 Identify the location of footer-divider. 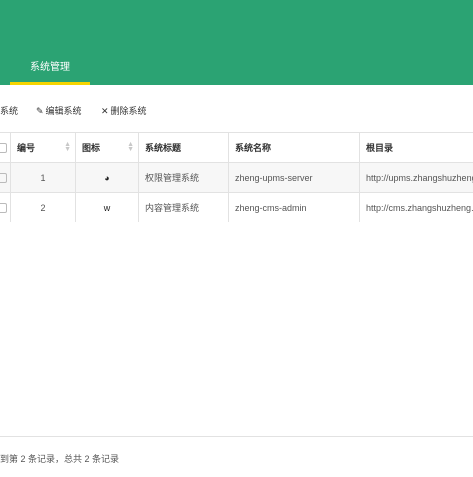
(236, 436).